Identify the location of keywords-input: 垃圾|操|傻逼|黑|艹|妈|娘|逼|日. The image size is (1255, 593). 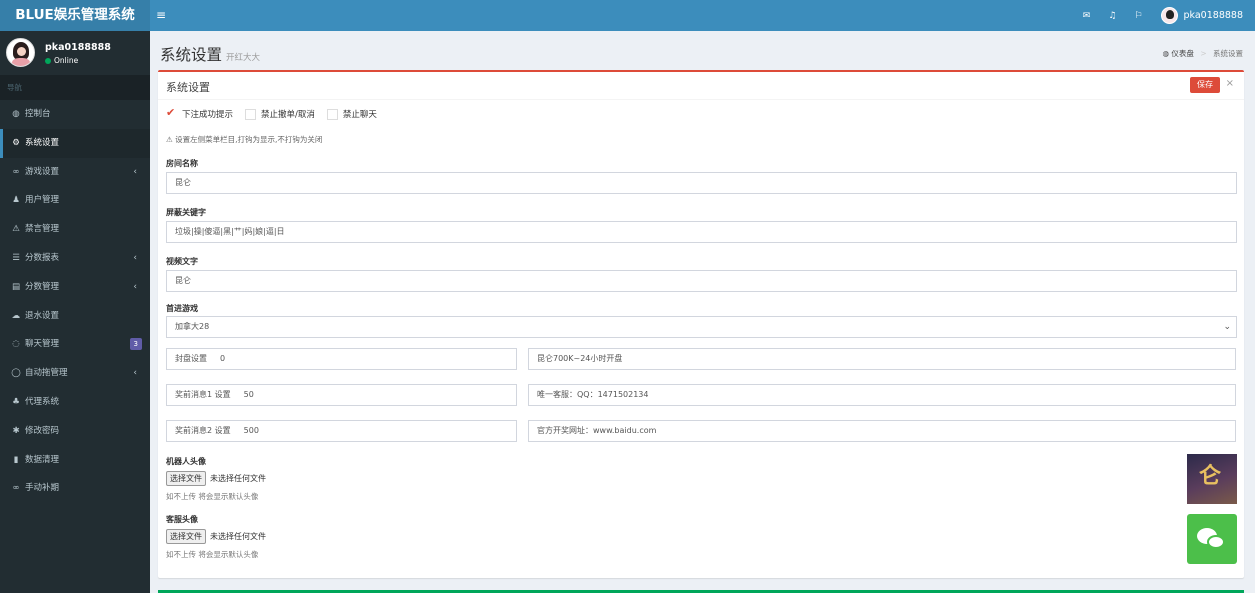
(701, 232).